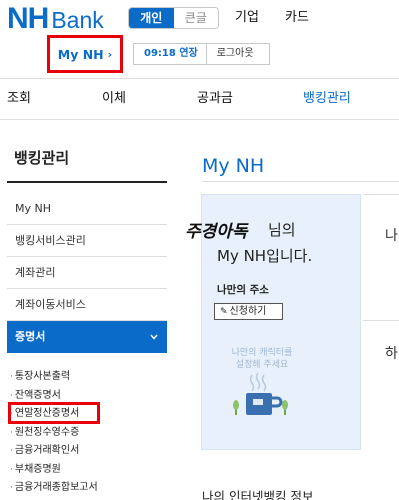  What do you see at coordinates (151, 18) in the screenshot?
I see `personal-tab: 개인` at bounding box center [151, 18].